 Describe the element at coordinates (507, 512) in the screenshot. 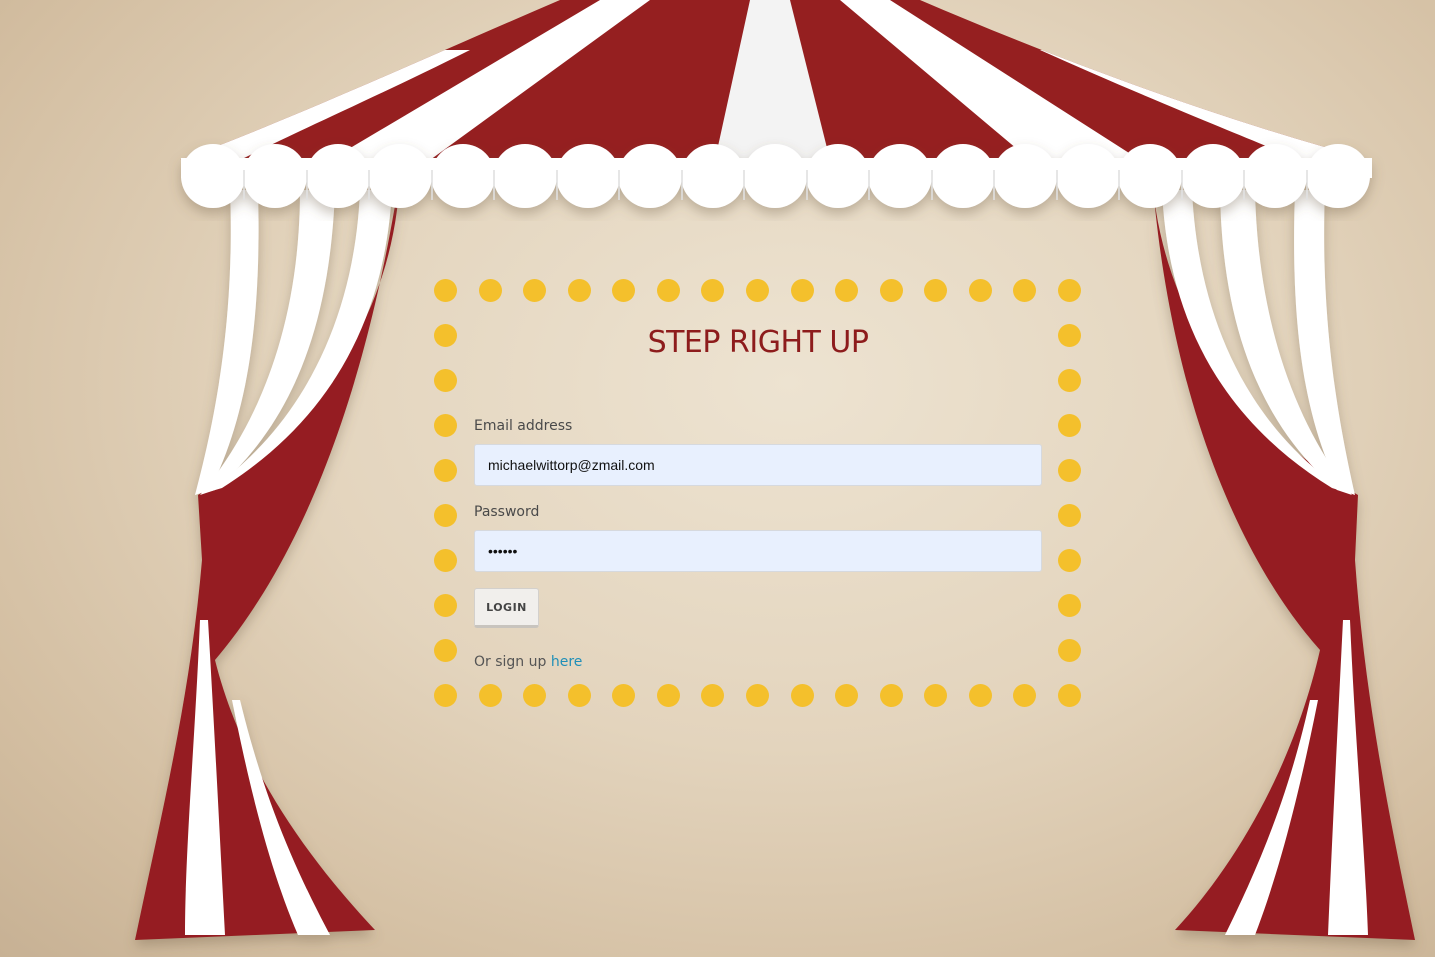

I see `password-label: Password` at that location.